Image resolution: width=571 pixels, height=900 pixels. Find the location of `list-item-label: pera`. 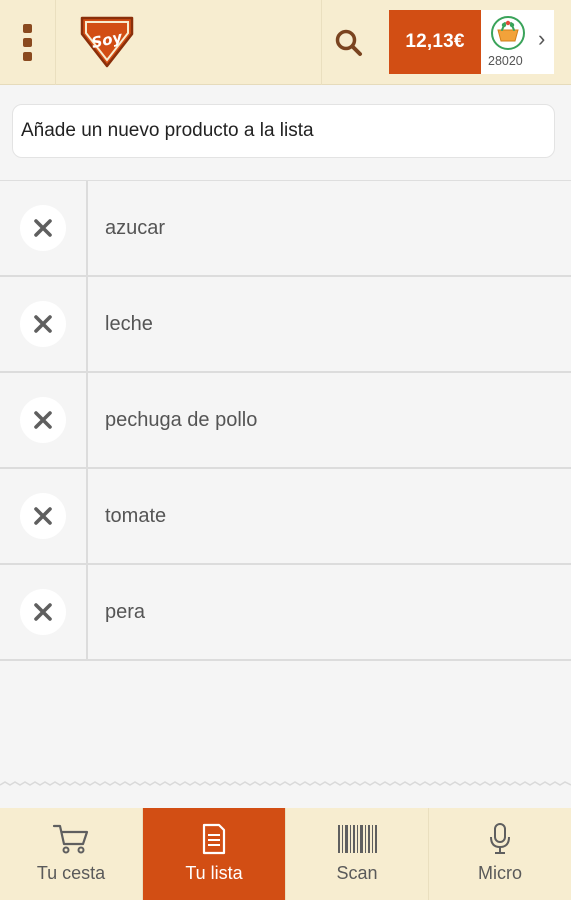

list-item-label: pera is located at coordinates (116, 612).